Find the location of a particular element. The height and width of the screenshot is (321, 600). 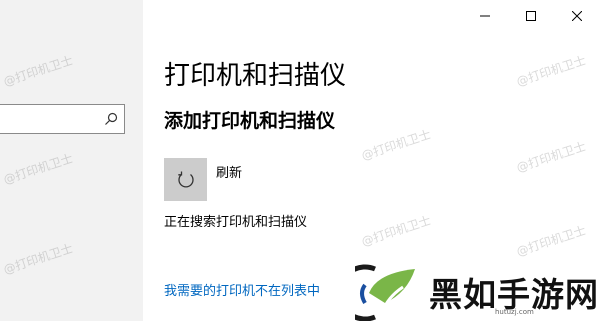

maximize-button is located at coordinates (531, 16).